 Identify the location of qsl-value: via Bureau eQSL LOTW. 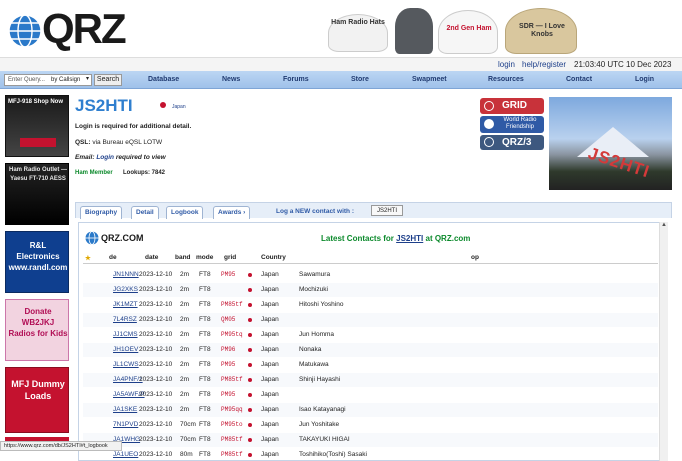
(127, 142).